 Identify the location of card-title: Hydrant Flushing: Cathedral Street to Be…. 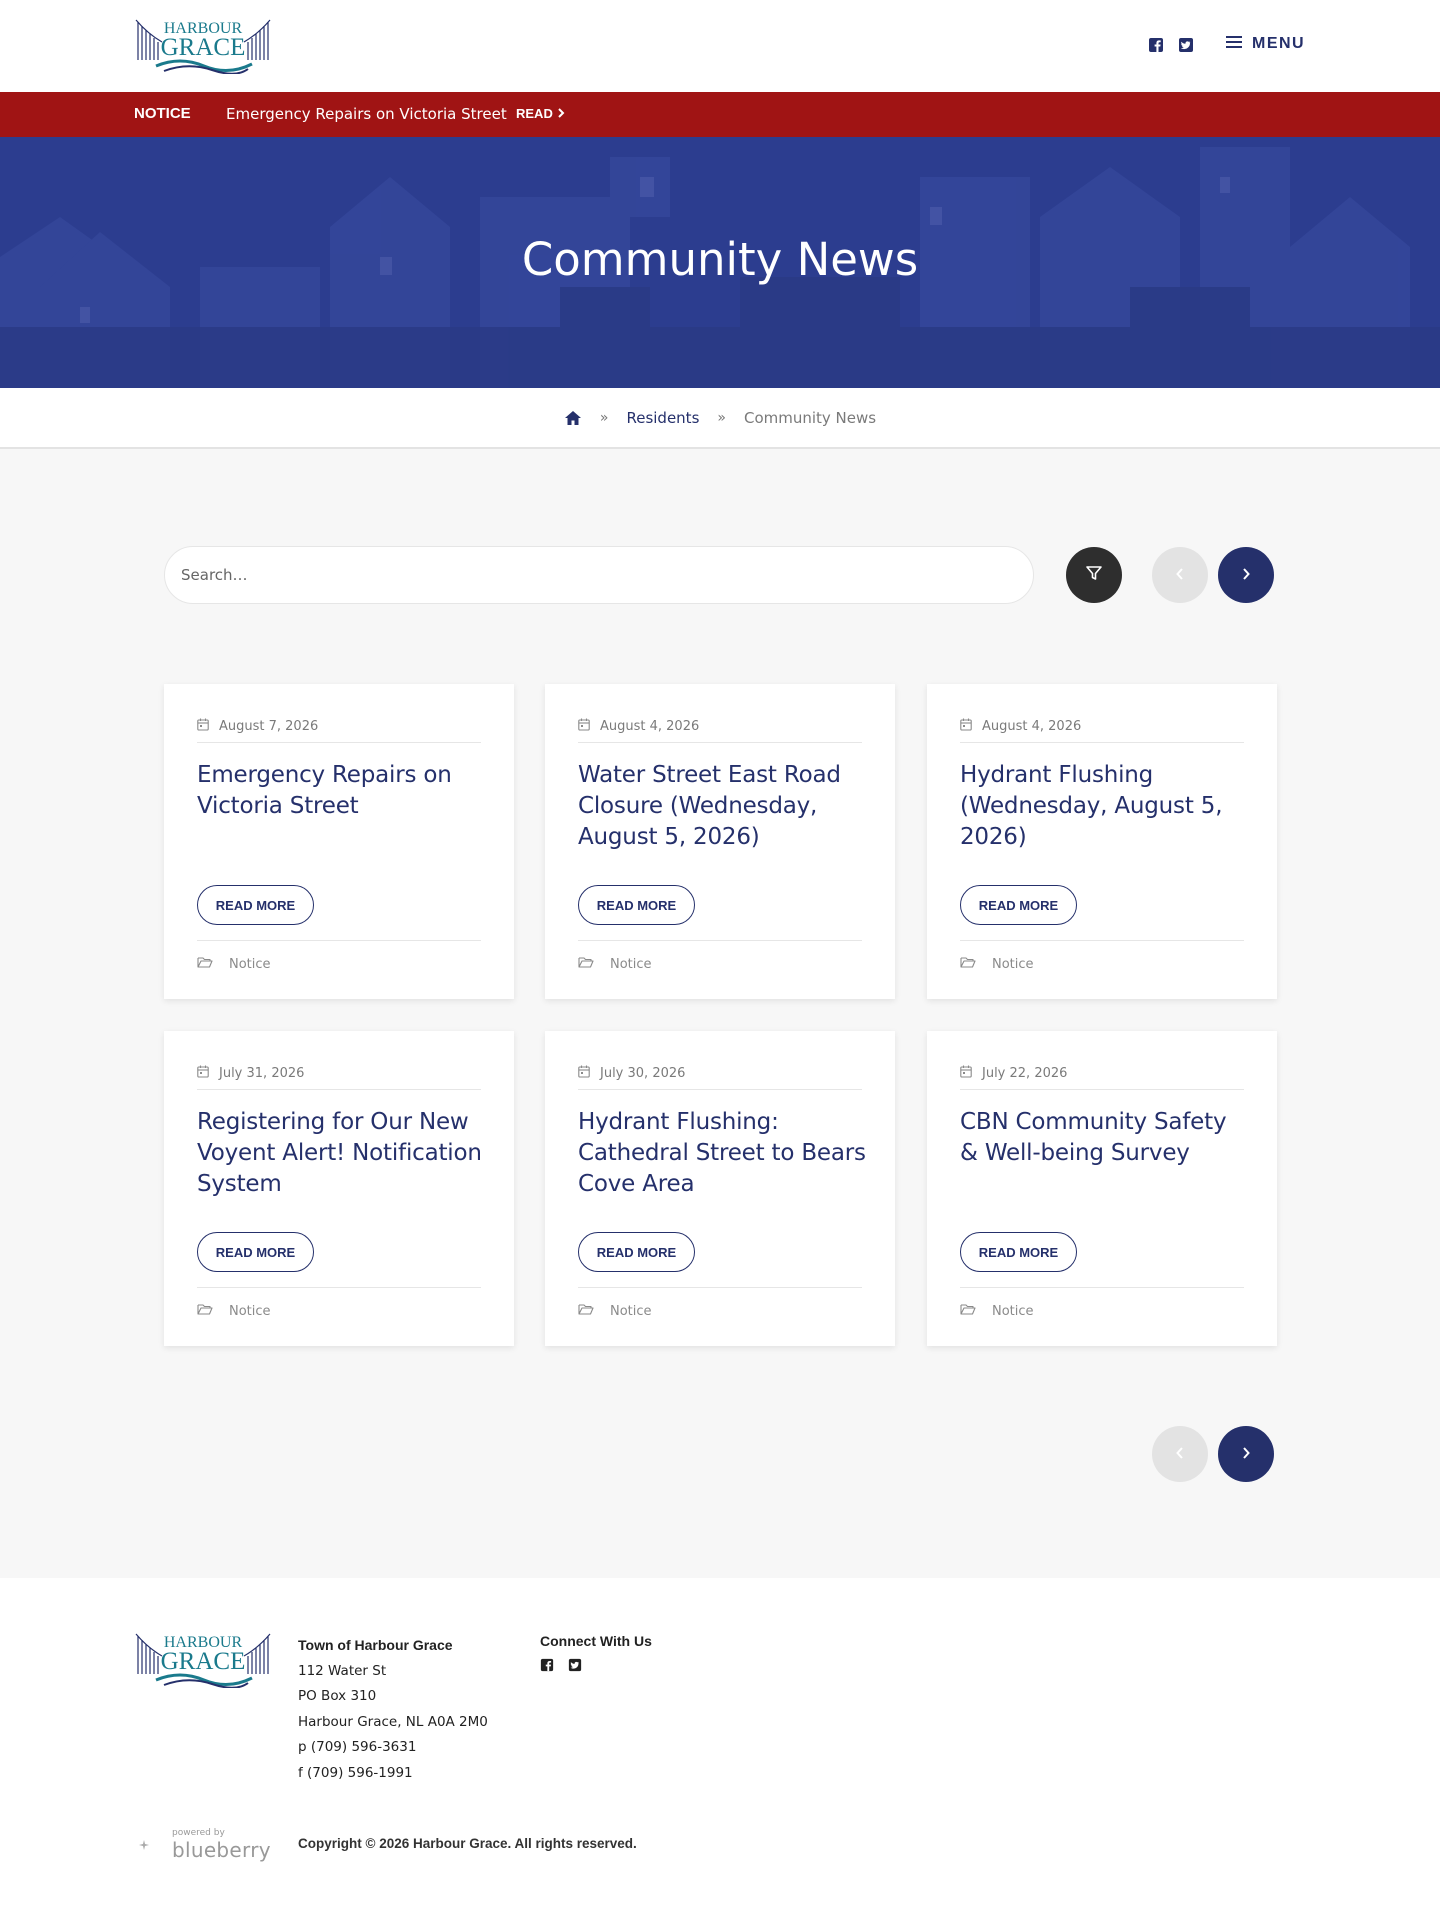
(723, 1153).